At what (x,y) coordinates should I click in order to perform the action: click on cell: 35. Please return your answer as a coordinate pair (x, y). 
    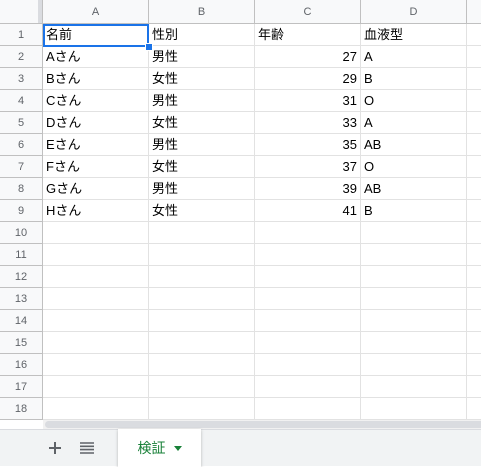
    Looking at the image, I should click on (308, 145).